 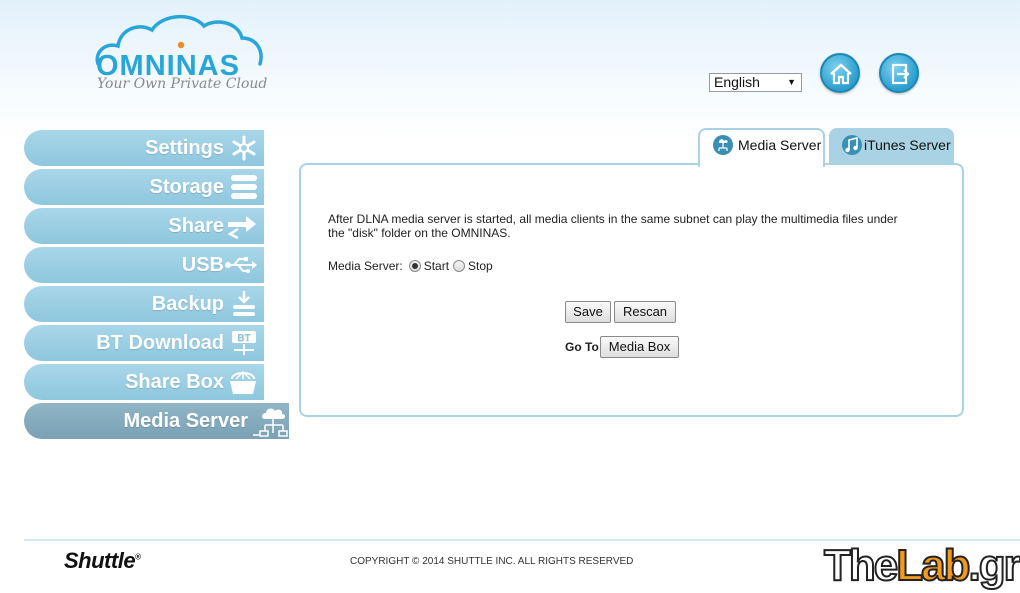 What do you see at coordinates (144, 304) in the screenshot?
I see `sidebar-item-backup: Backup` at bounding box center [144, 304].